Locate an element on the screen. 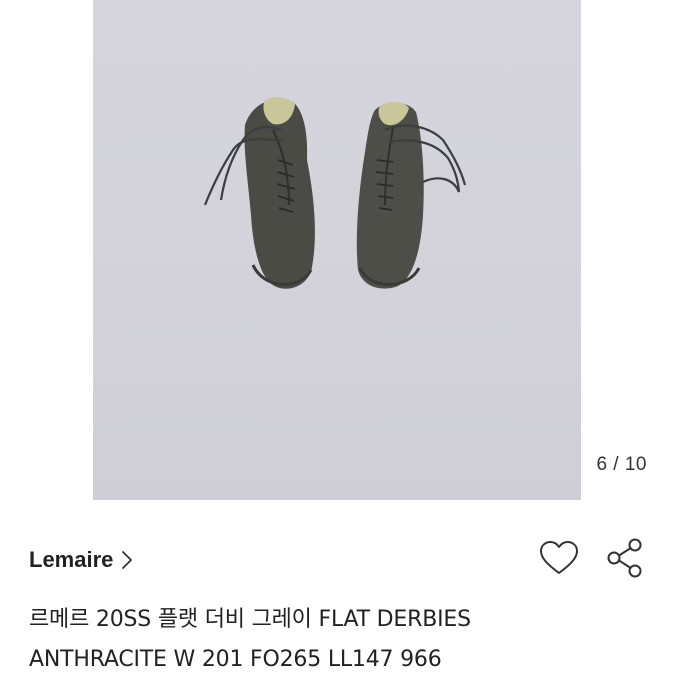 Image resolution: width=675 pixels, height=680 pixels. heart-outline-icon is located at coordinates (559, 560).